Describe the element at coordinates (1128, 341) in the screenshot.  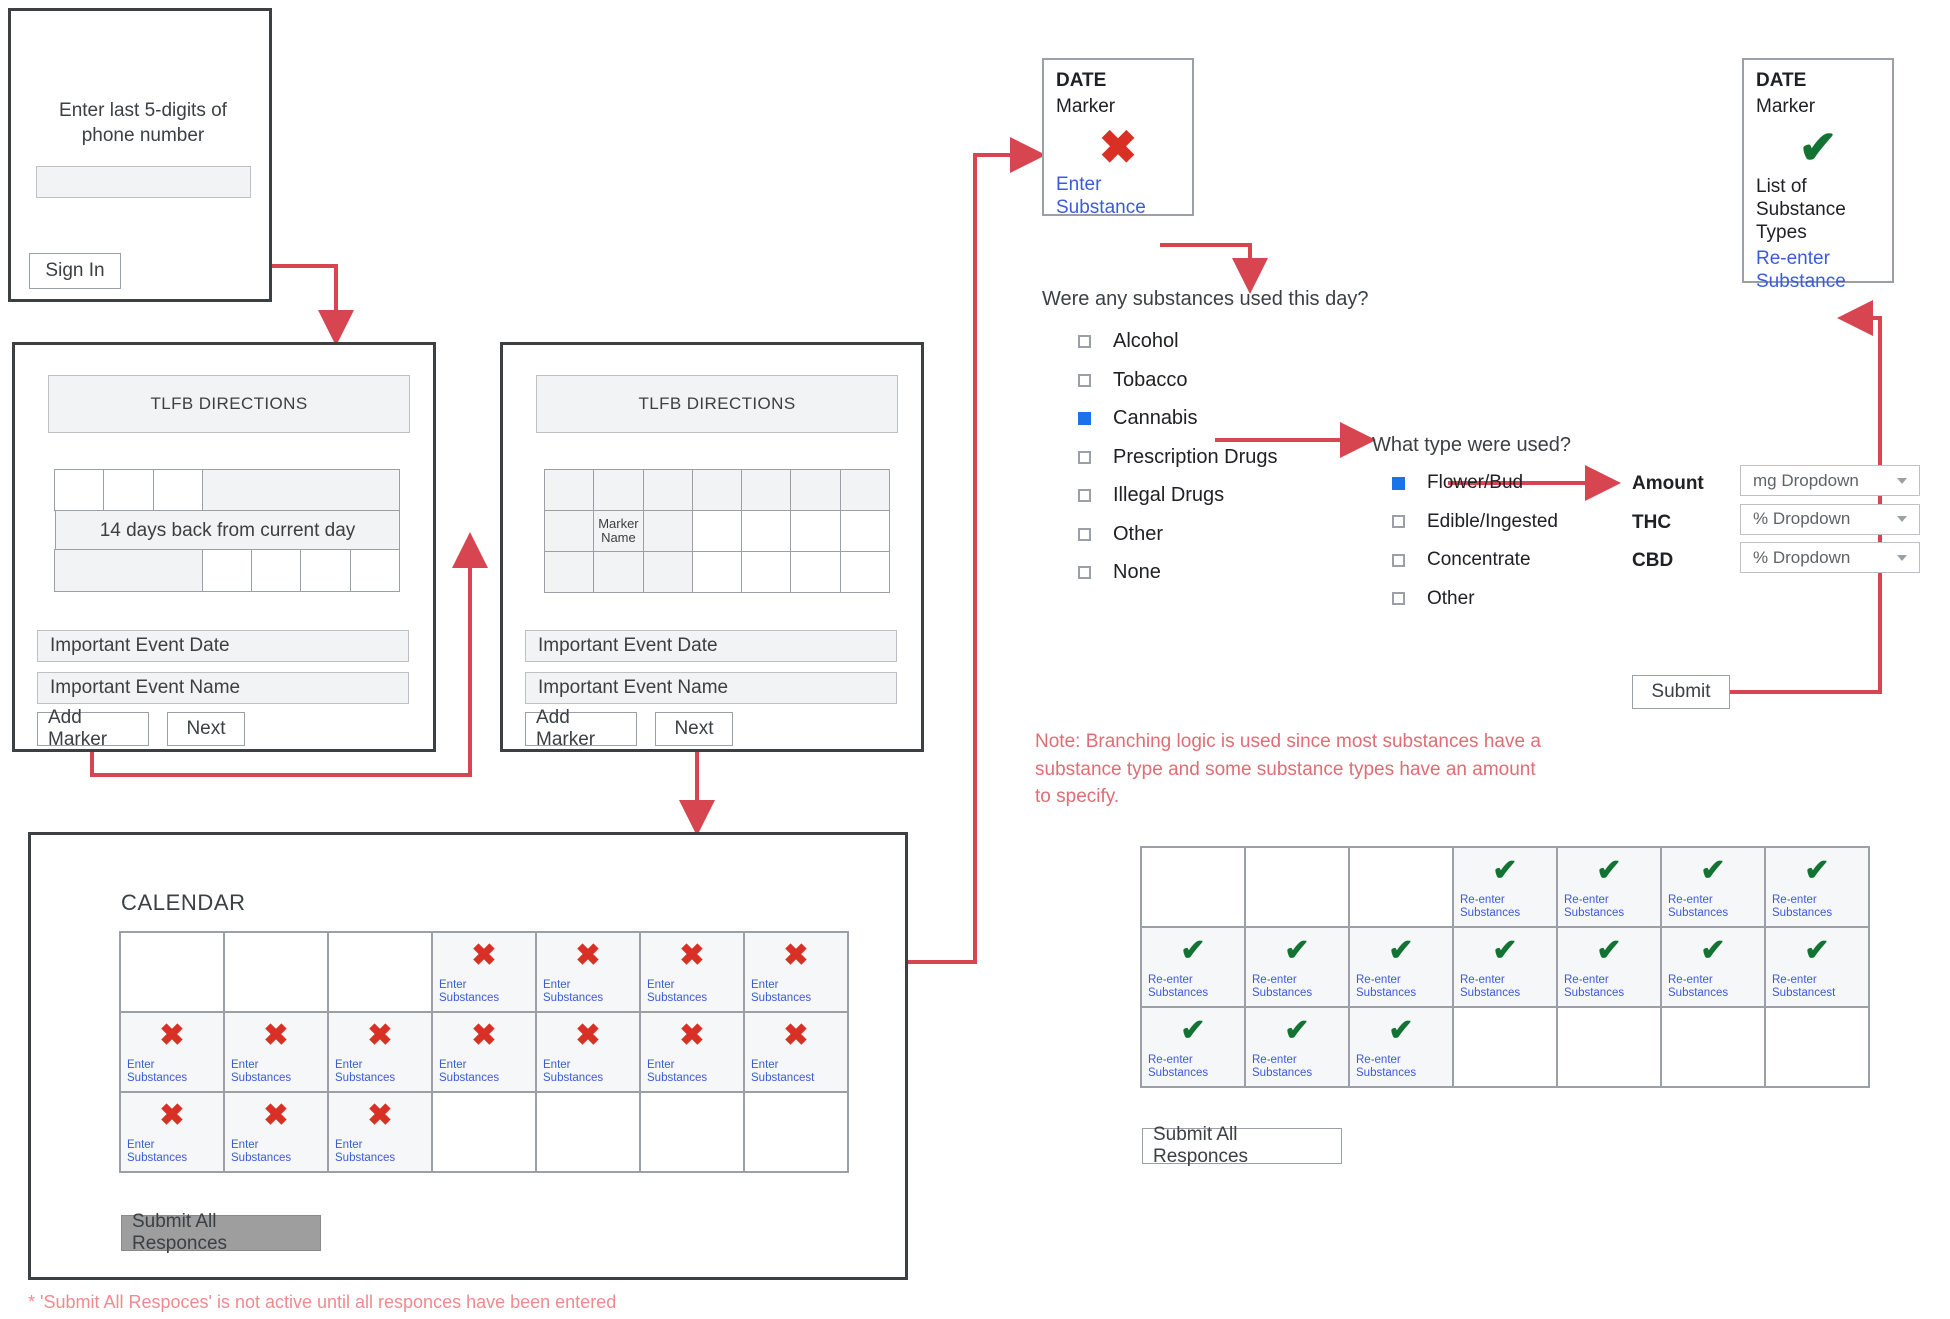
I see `substance-option-row: Alcohol` at that location.